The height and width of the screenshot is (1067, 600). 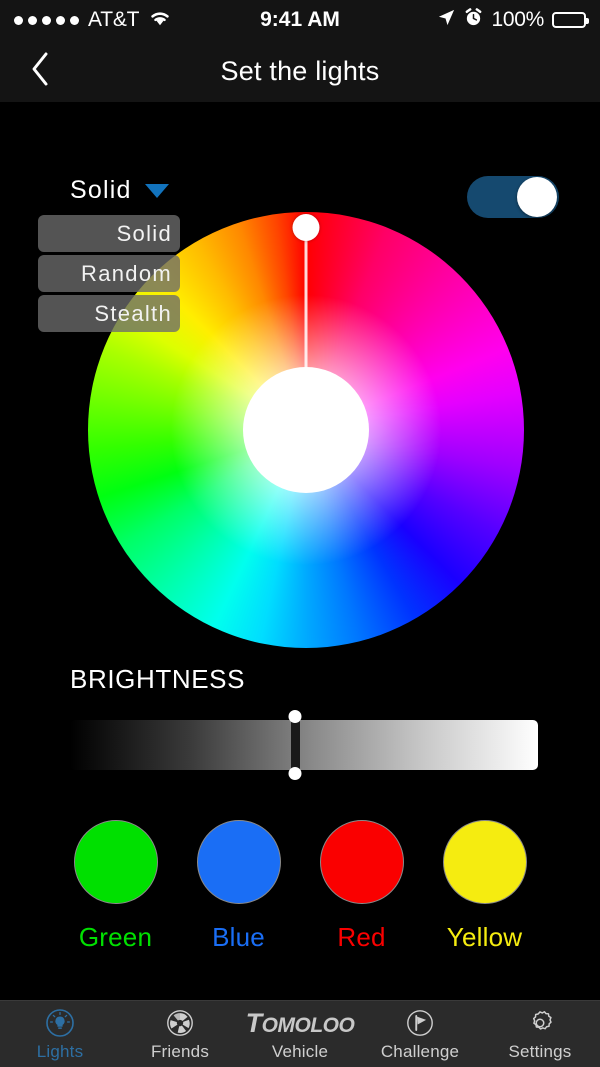 I want to click on alarm-clock-icon, so click(x=473, y=20).